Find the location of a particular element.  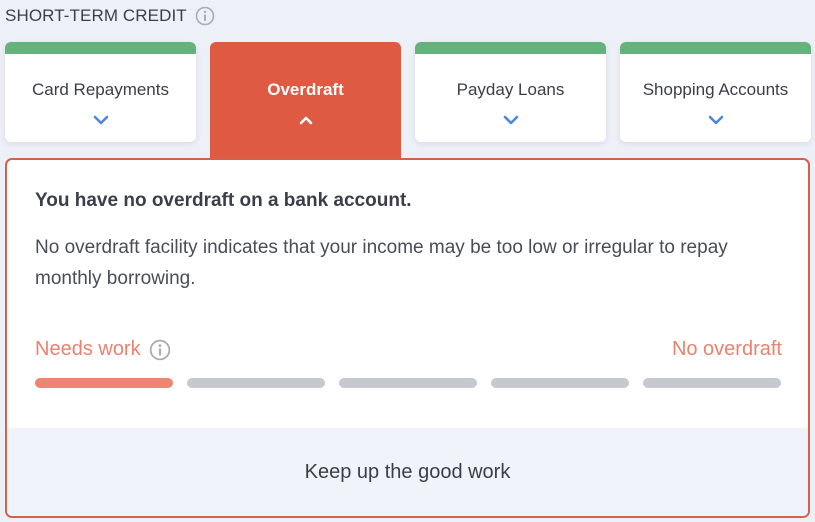

rating-meter is located at coordinates (408, 383).